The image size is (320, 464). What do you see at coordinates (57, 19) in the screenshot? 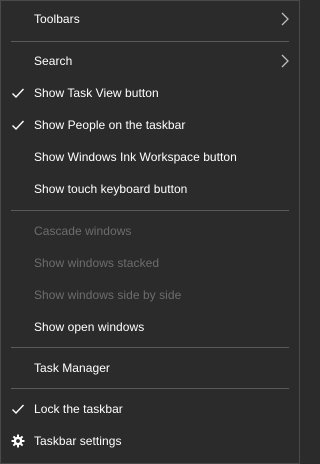
I see `menu-item-label: Toolbars` at bounding box center [57, 19].